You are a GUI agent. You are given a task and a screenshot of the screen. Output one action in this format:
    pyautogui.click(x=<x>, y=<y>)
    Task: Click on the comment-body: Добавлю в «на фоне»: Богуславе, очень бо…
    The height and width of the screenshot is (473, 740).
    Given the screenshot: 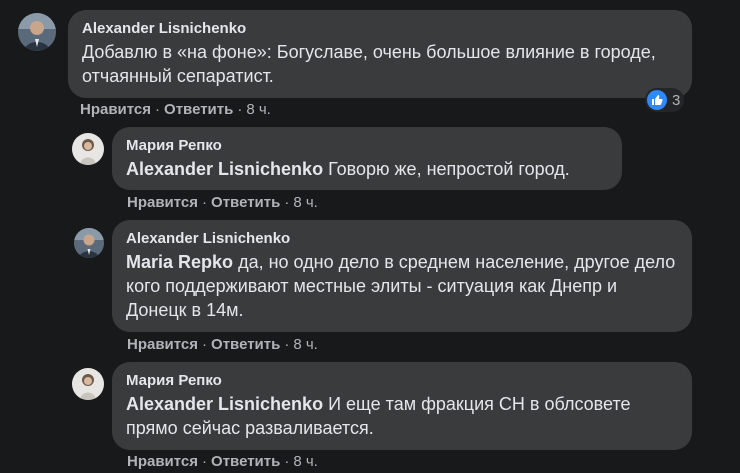 What is the action you would take?
    pyautogui.click(x=369, y=64)
    